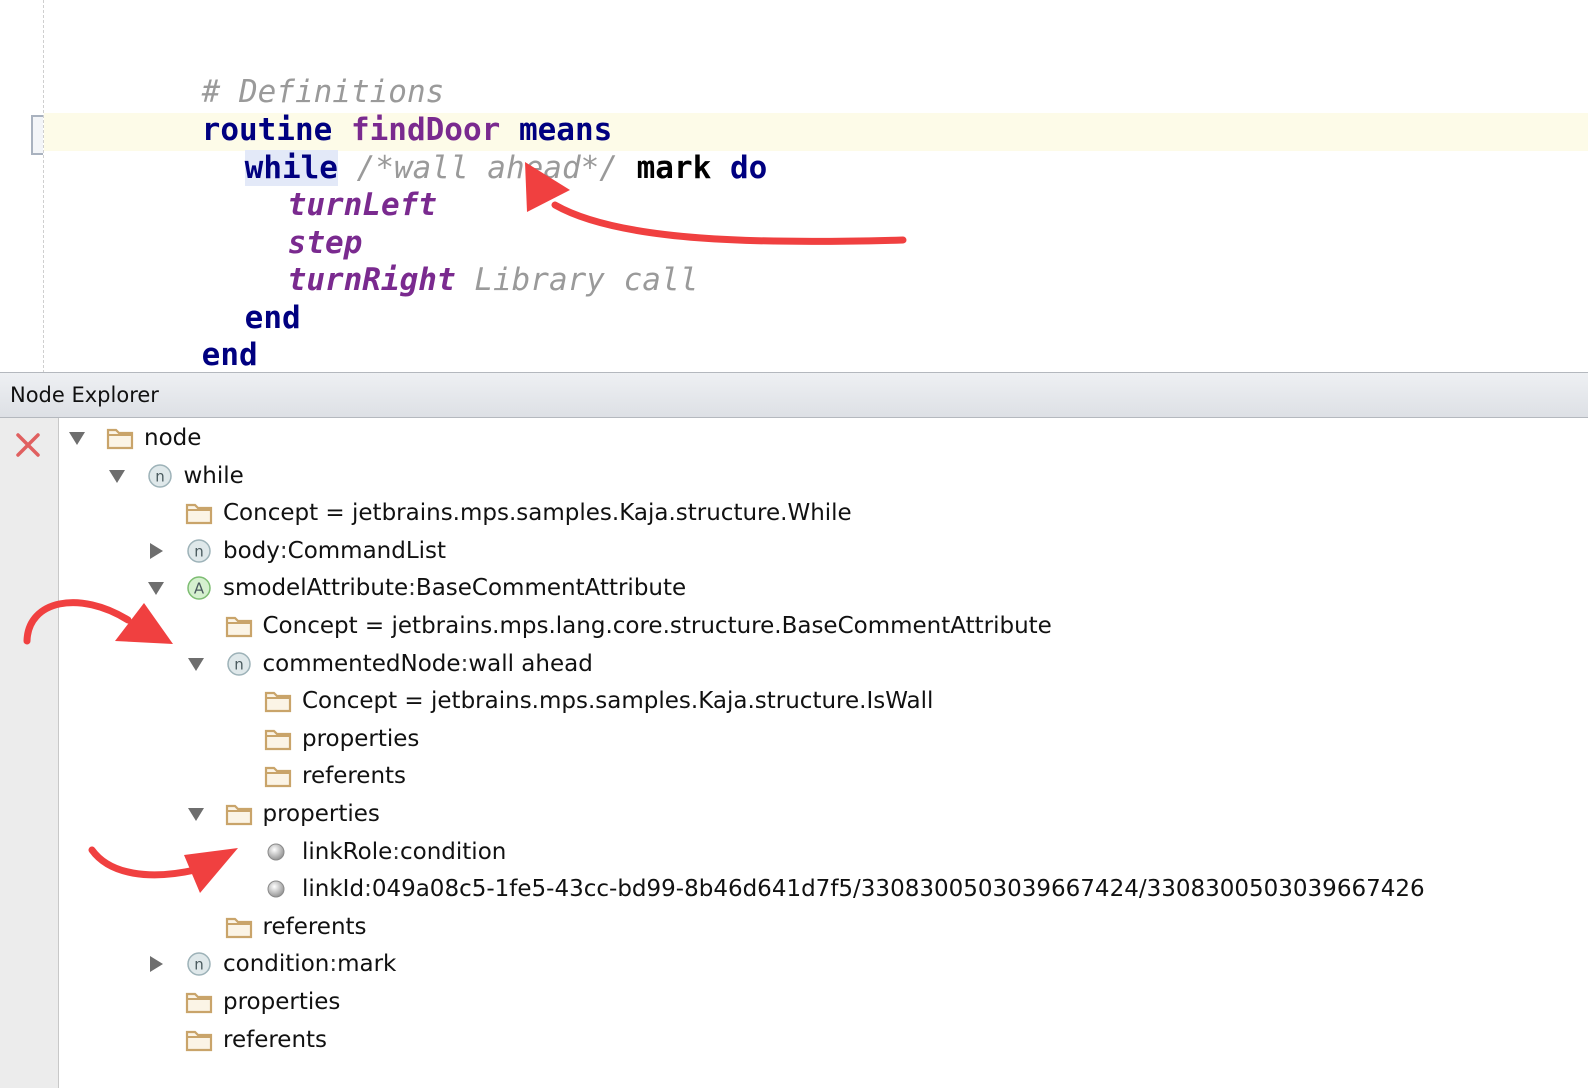 The image size is (1588, 1088). What do you see at coordinates (211, 870) in the screenshot?
I see `annotation-arrowhead-properties` at bounding box center [211, 870].